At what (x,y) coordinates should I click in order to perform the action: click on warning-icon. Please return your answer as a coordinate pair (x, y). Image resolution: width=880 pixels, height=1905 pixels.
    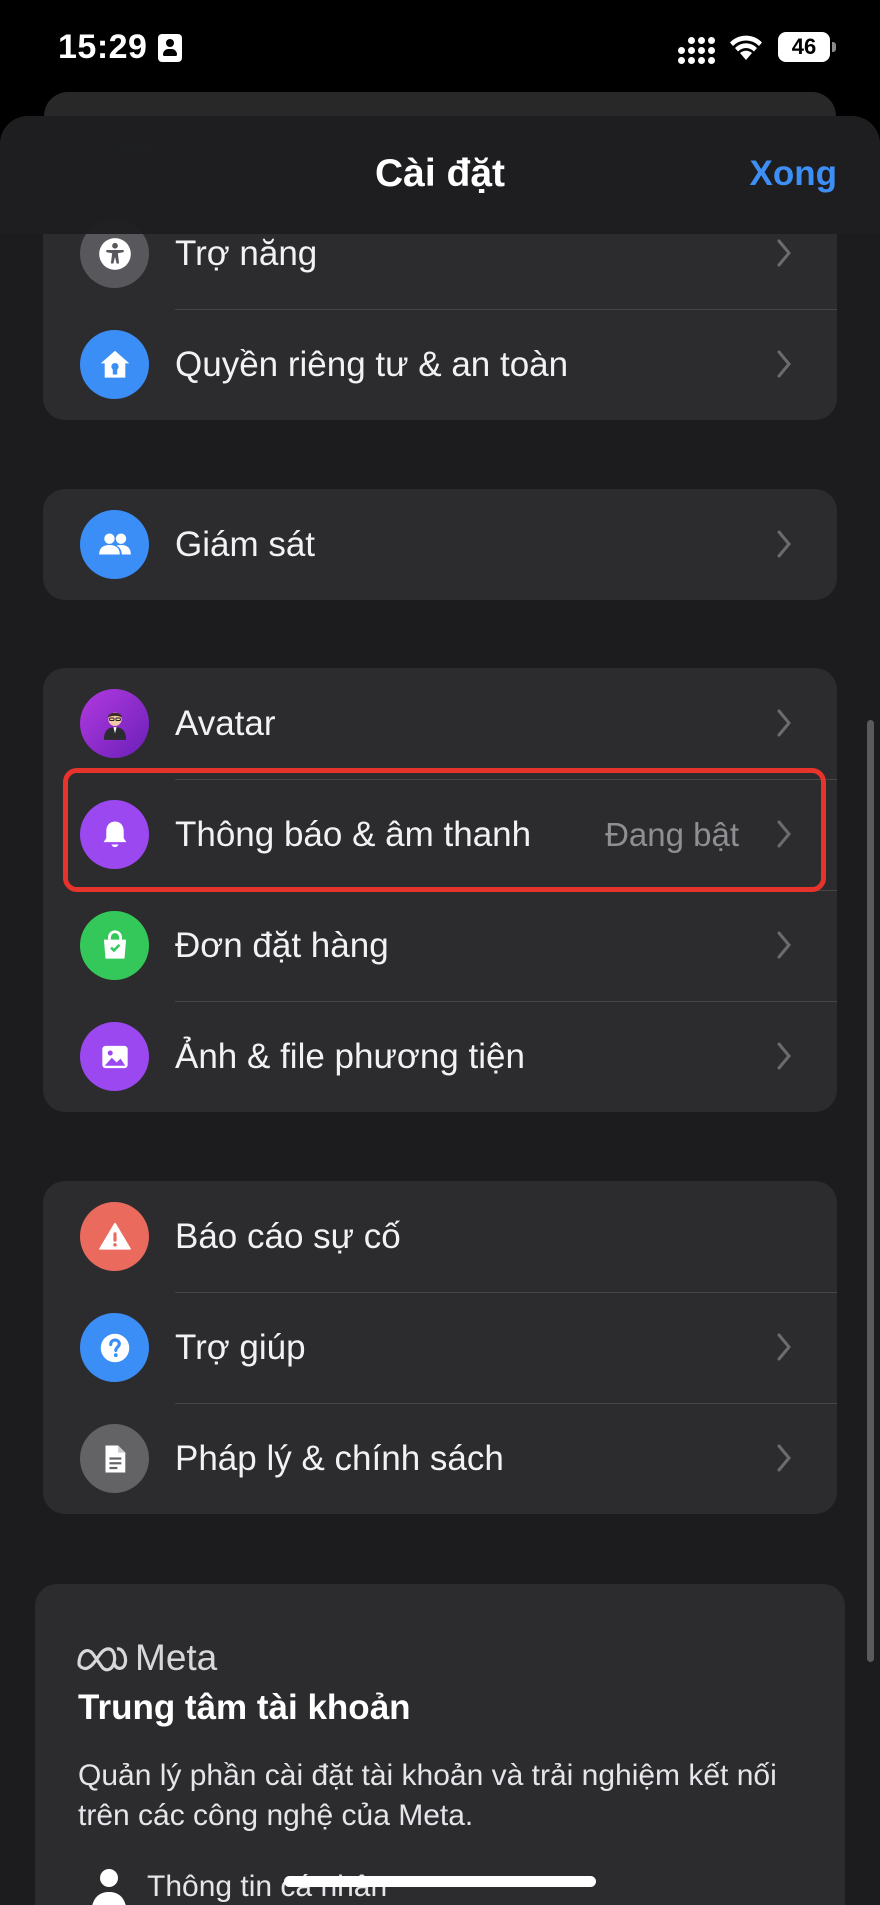
    Looking at the image, I should click on (114, 1236).